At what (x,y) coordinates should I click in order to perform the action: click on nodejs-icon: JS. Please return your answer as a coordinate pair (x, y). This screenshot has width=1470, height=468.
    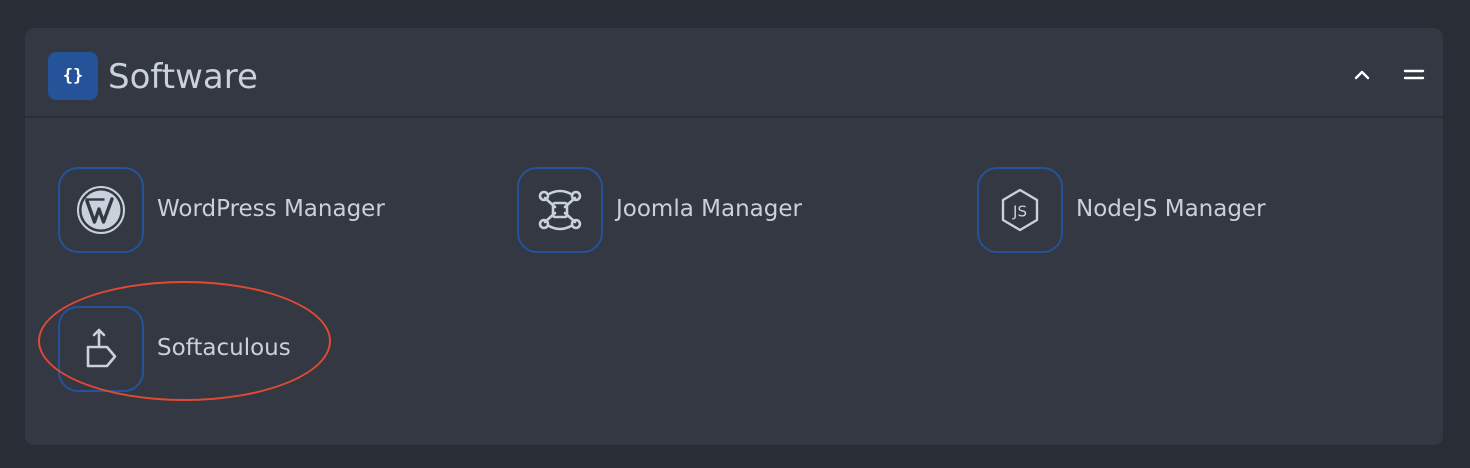
    Looking at the image, I should click on (1020, 210).